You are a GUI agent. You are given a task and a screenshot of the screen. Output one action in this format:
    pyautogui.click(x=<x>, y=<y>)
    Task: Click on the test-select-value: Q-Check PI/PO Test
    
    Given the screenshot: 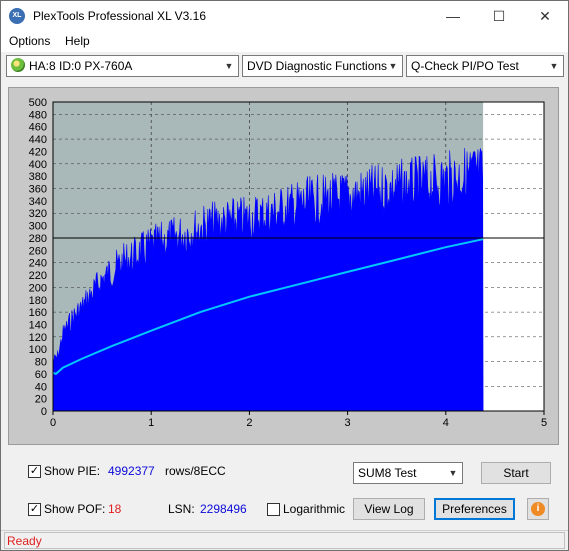 What is the action you would take?
    pyautogui.click(x=465, y=66)
    